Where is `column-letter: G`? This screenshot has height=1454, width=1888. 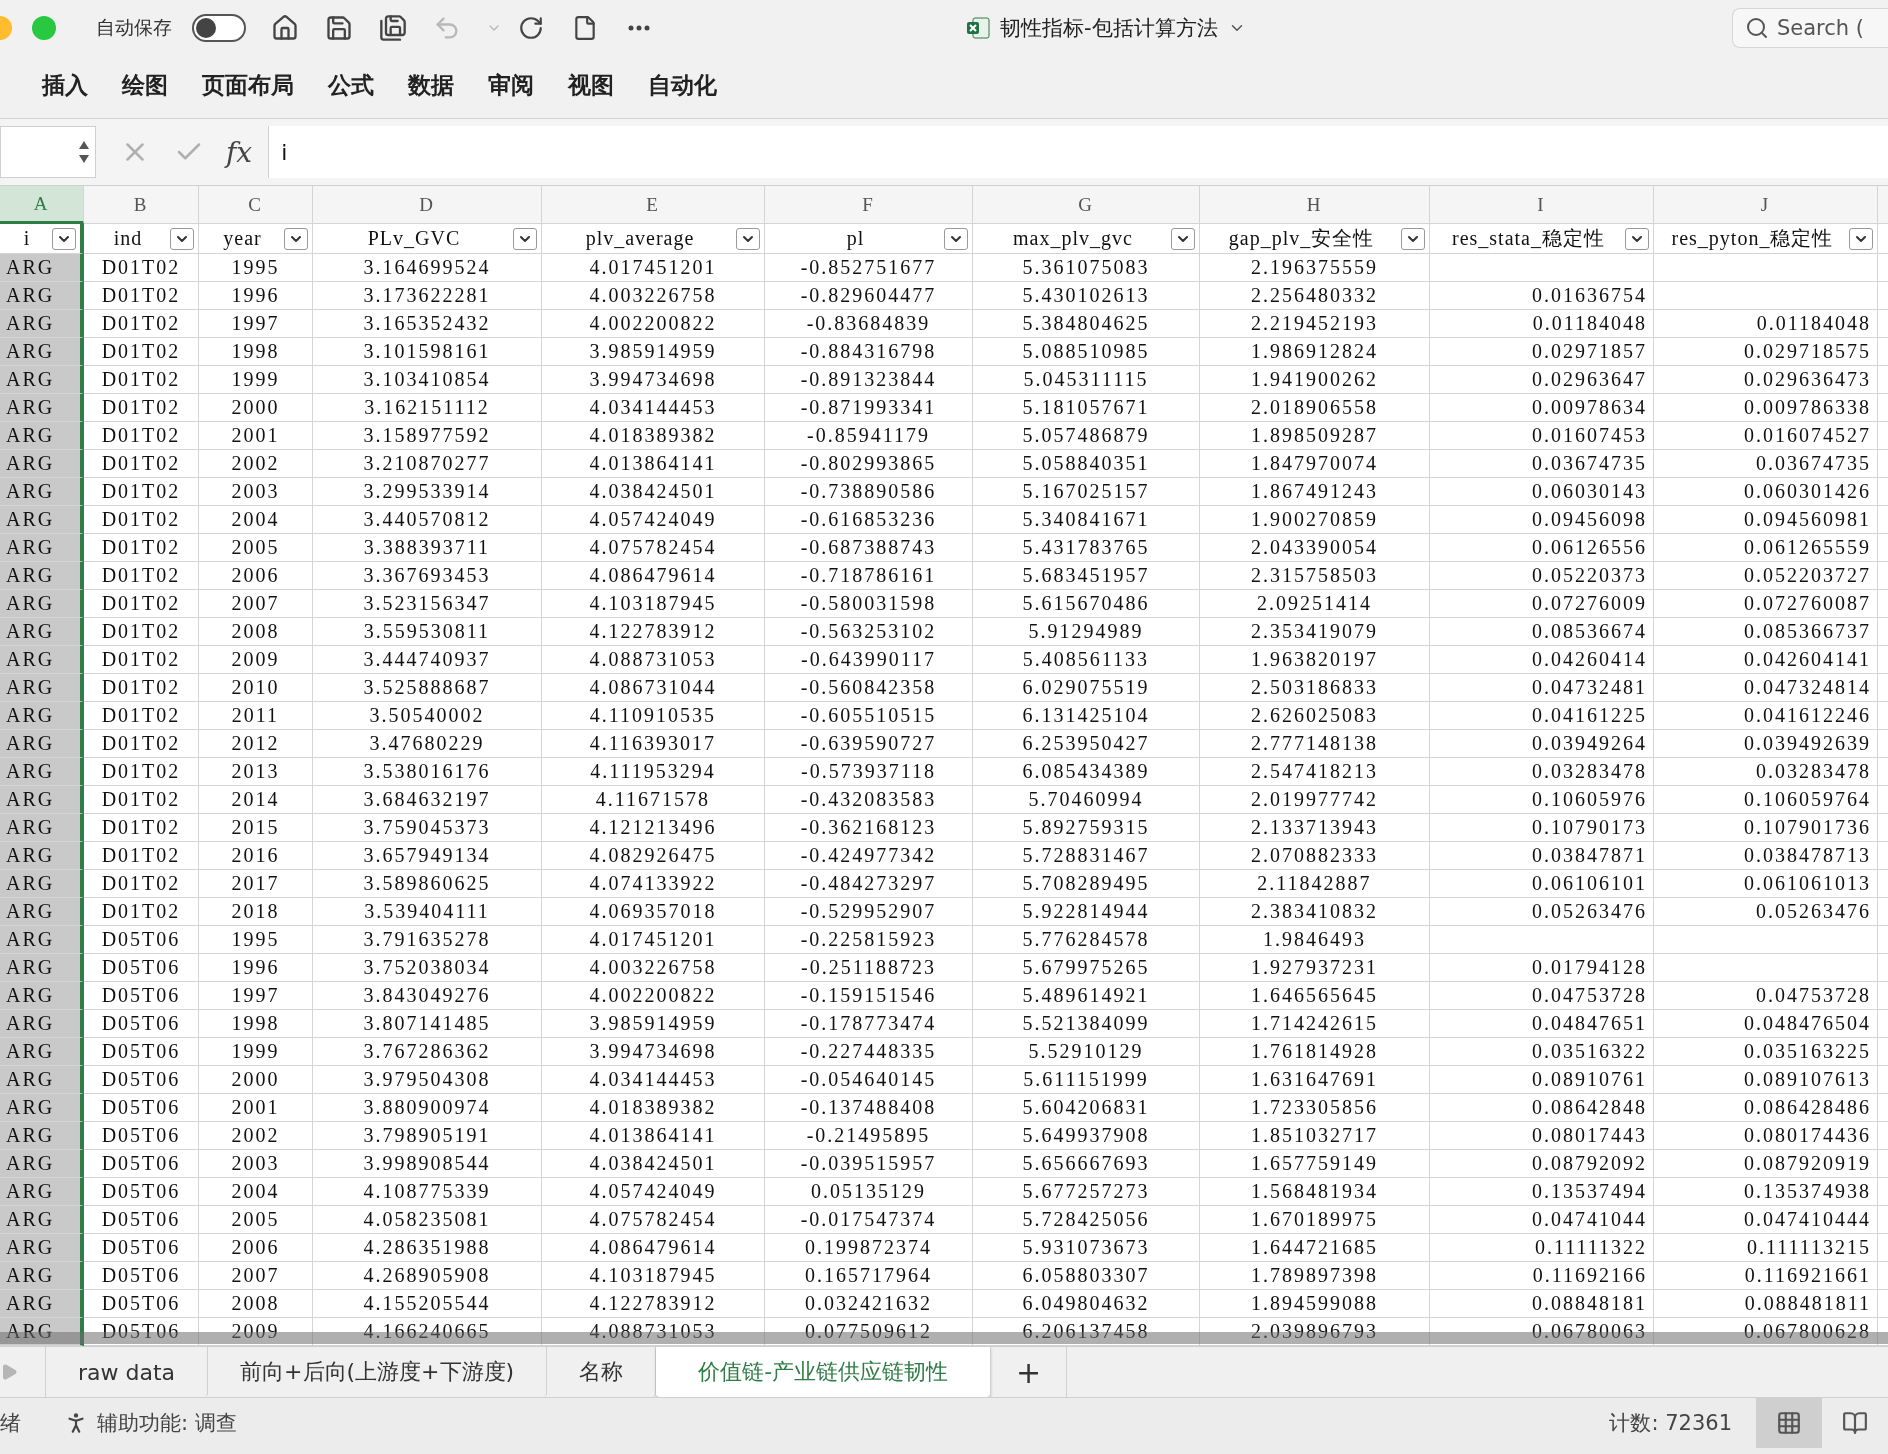
column-letter: G is located at coordinates (1086, 205).